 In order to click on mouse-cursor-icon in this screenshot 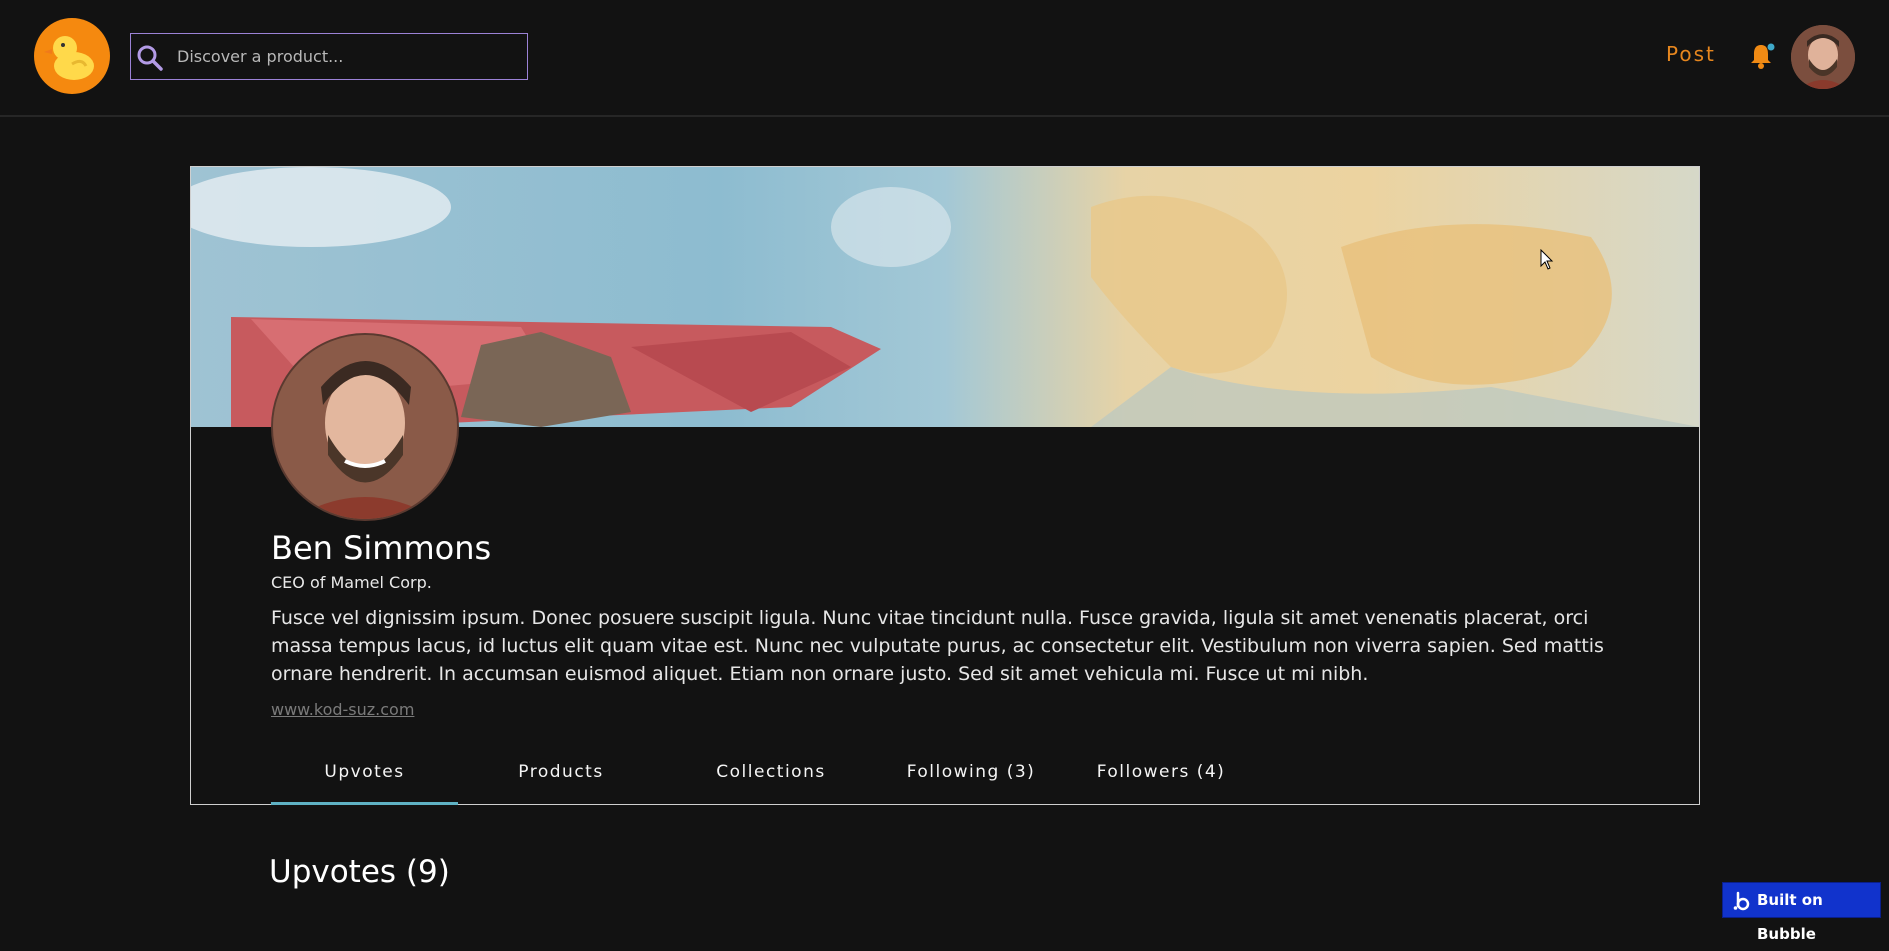, I will do `click(1547, 259)`.